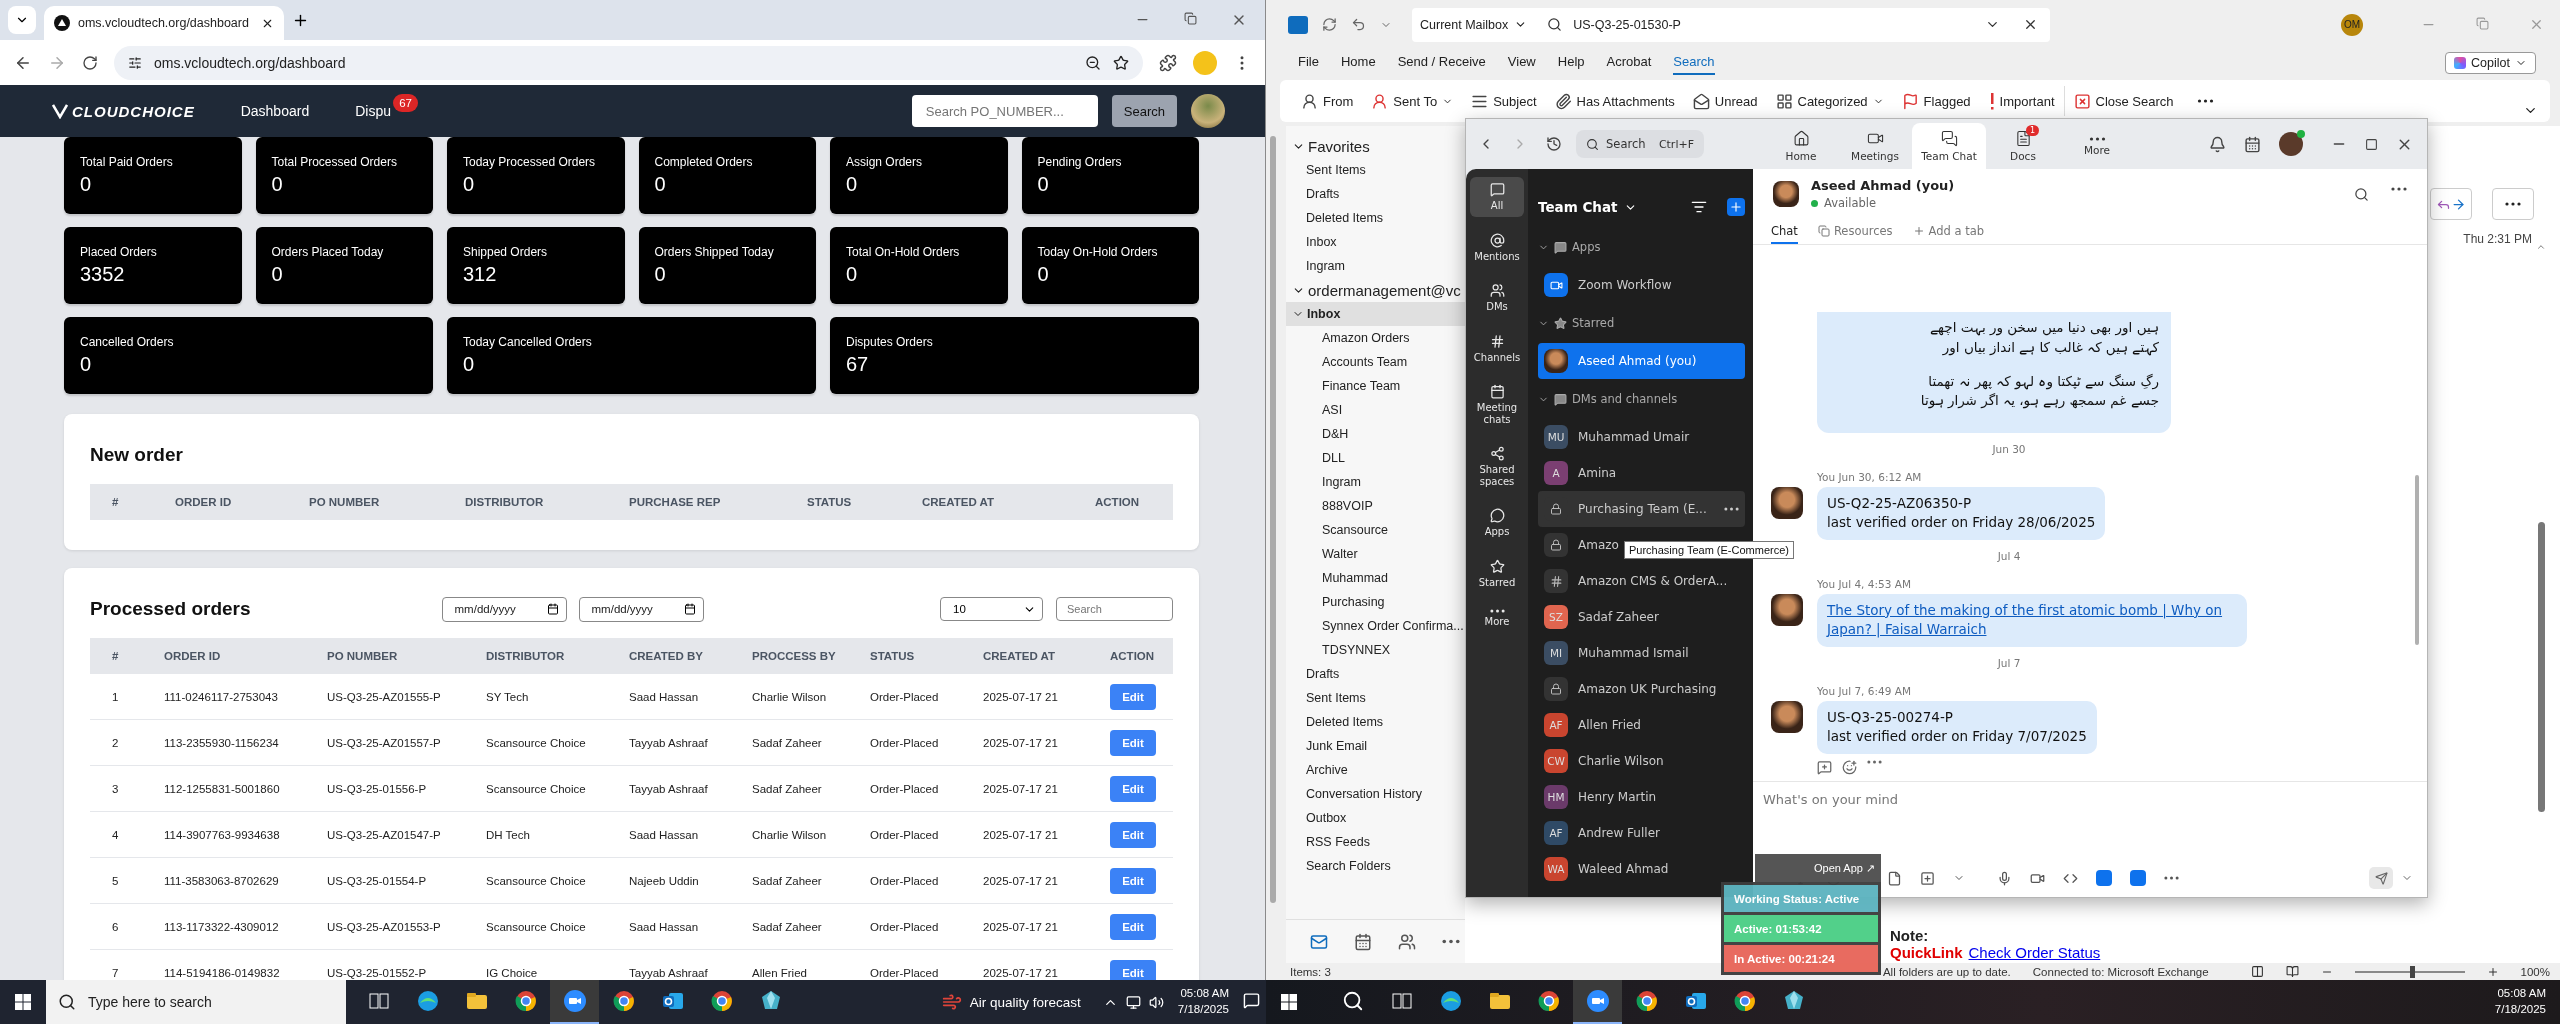 The height and width of the screenshot is (1024, 2560). What do you see at coordinates (334, 162) in the screenshot?
I see `stat-label: Total Processed Orders` at bounding box center [334, 162].